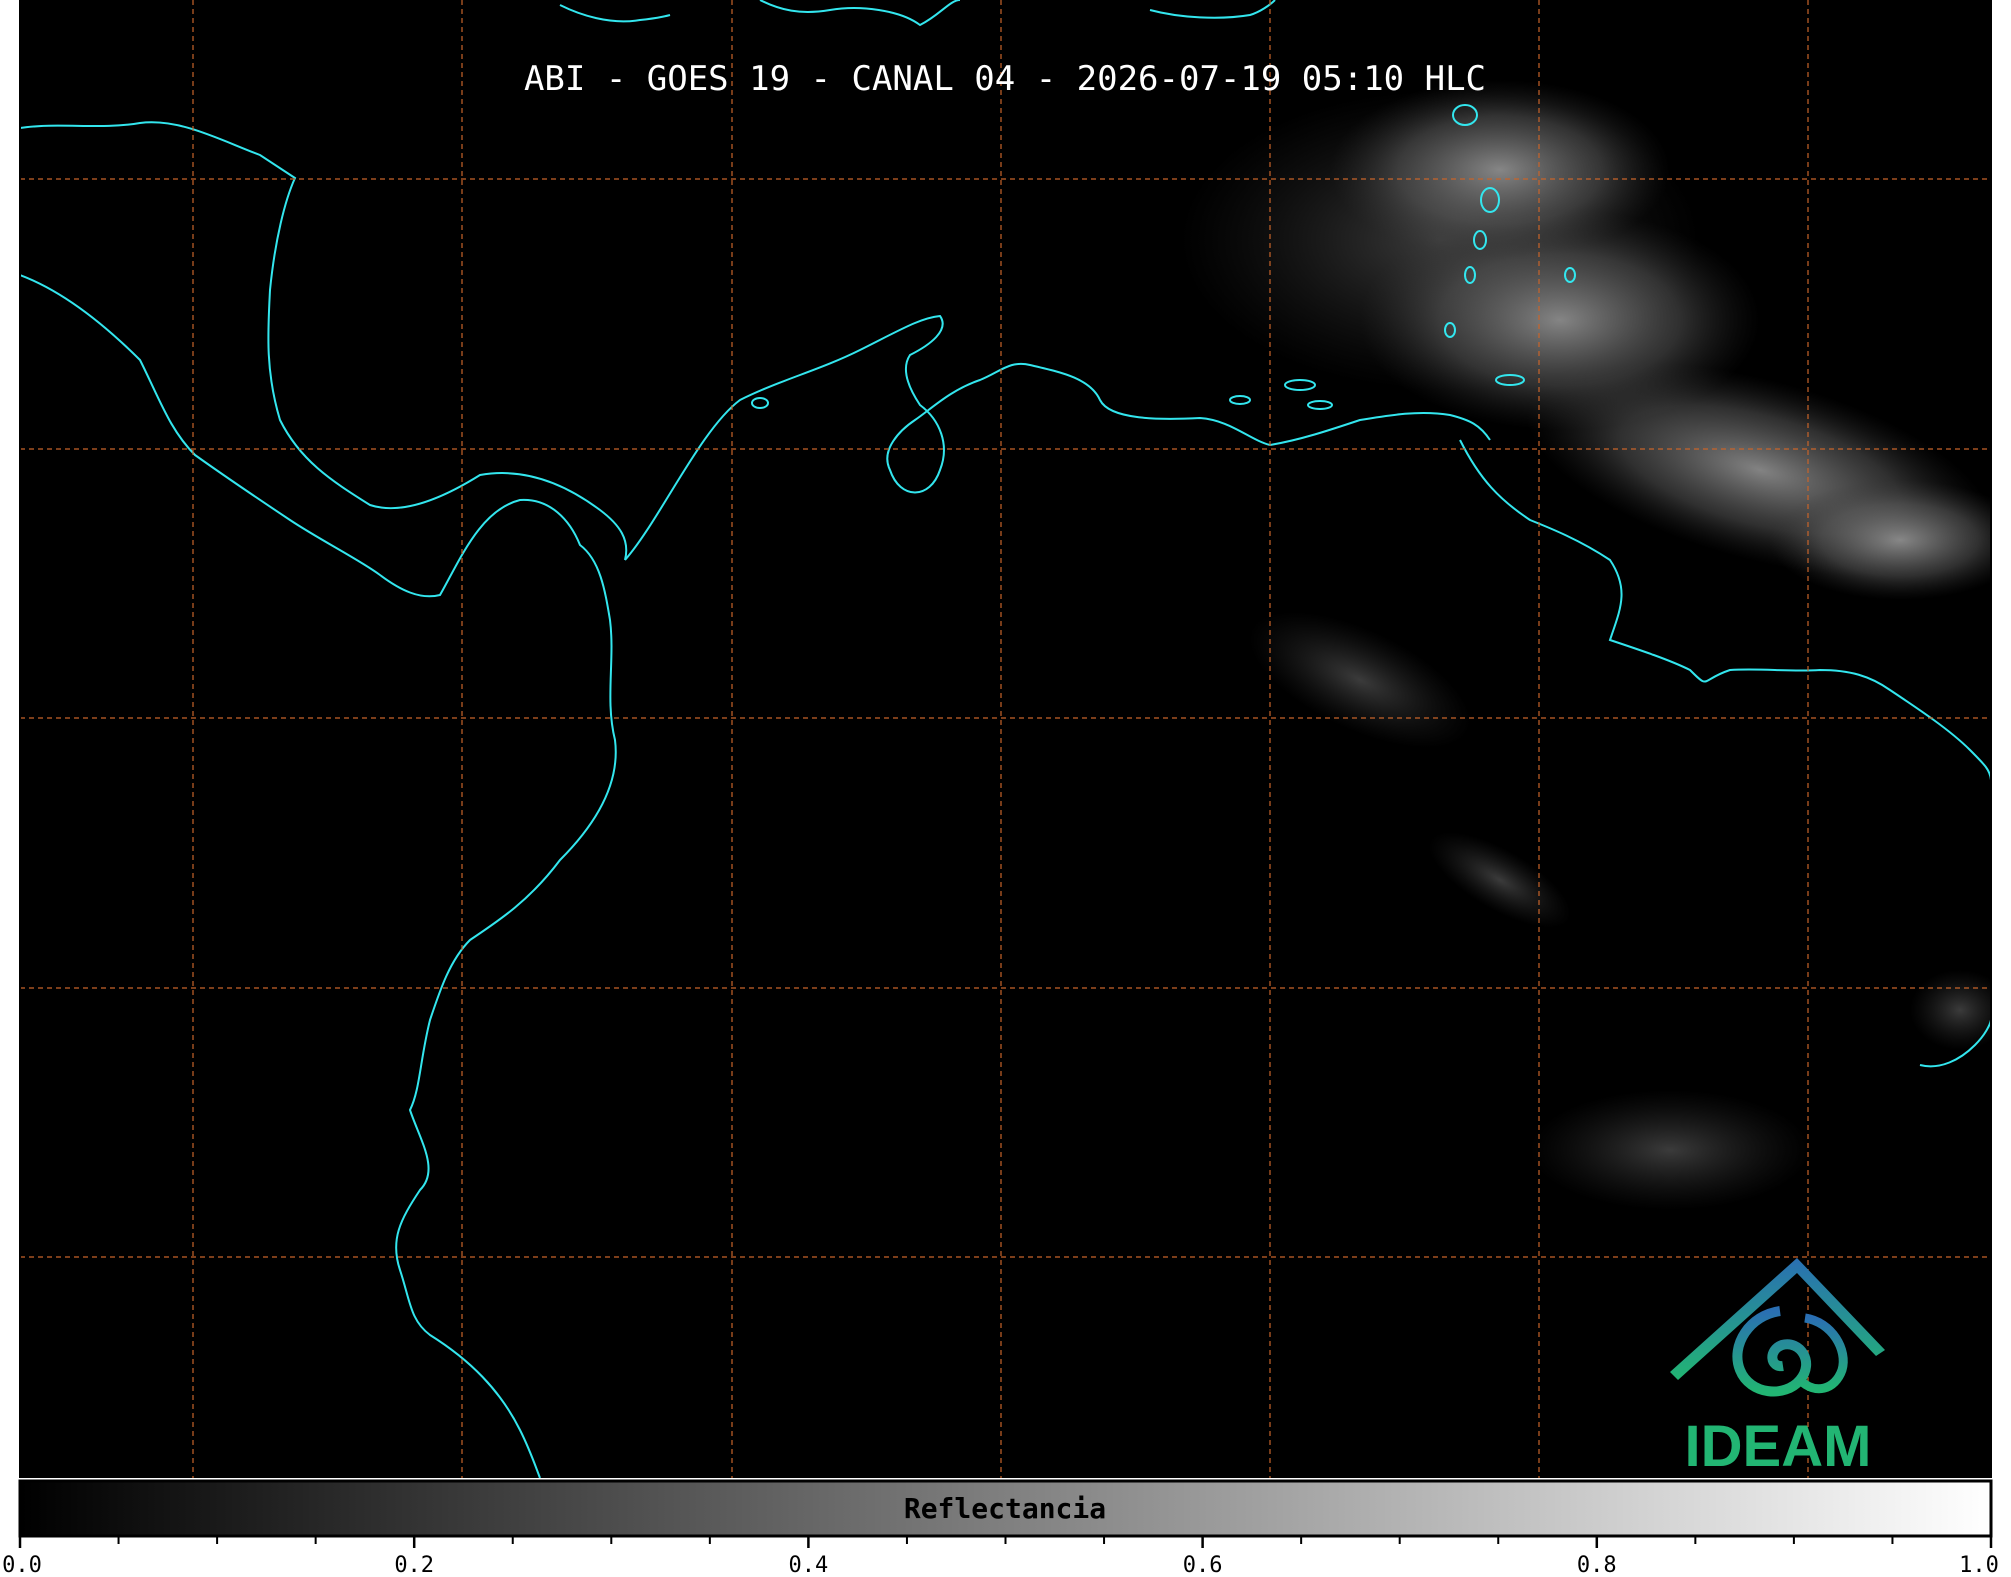  I want to click on colorbar-tick-label: 1.0, so click(1979, 1565).